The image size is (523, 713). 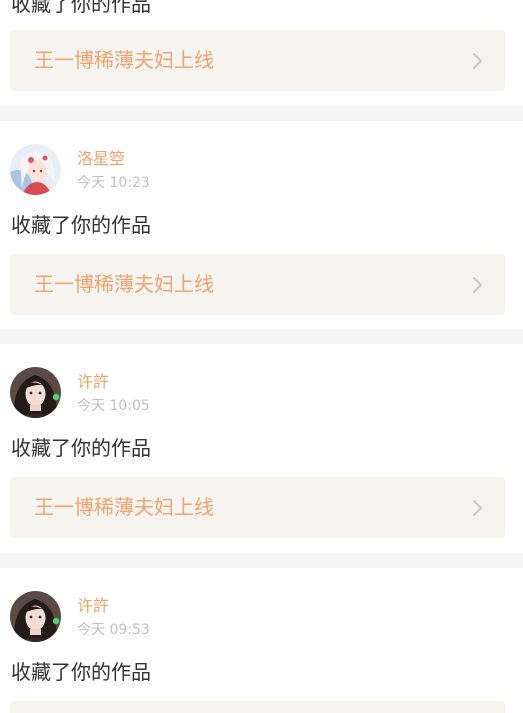 I want to click on timestamp: 今天 10:05, so click(x=113, y=406).